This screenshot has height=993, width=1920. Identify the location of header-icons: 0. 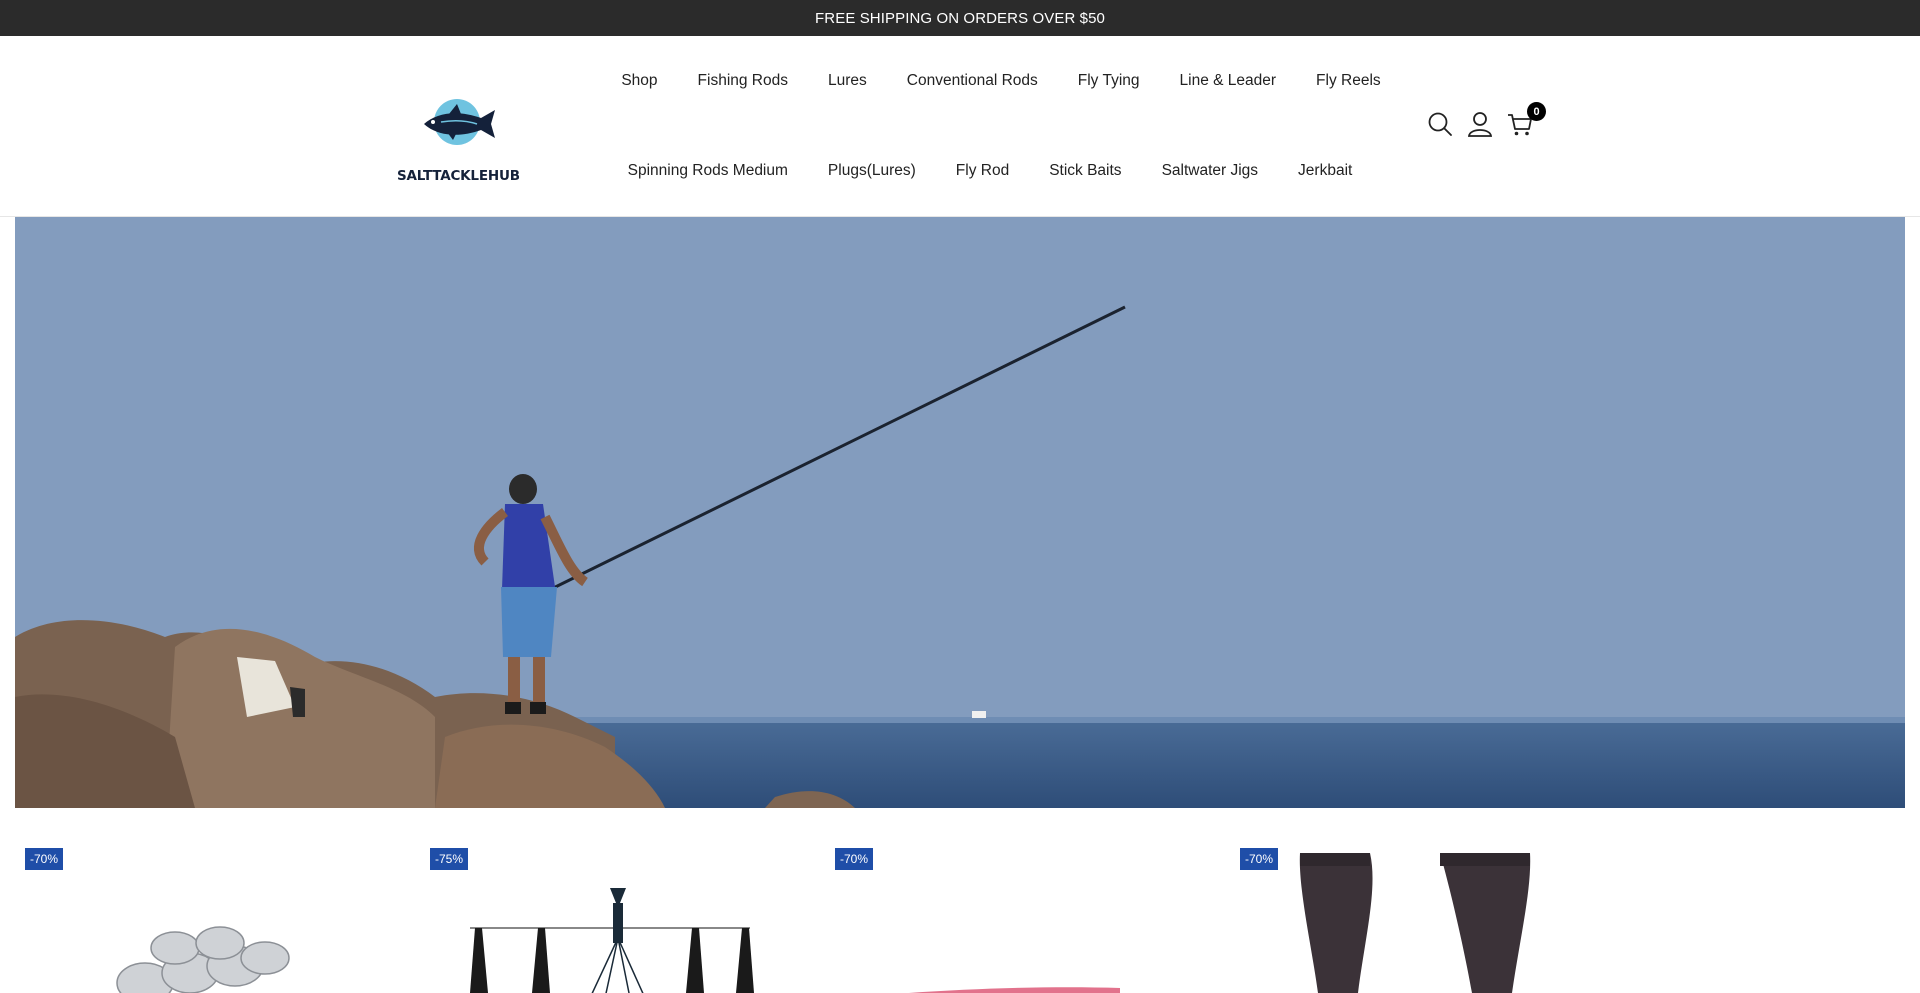
(1486, 120).